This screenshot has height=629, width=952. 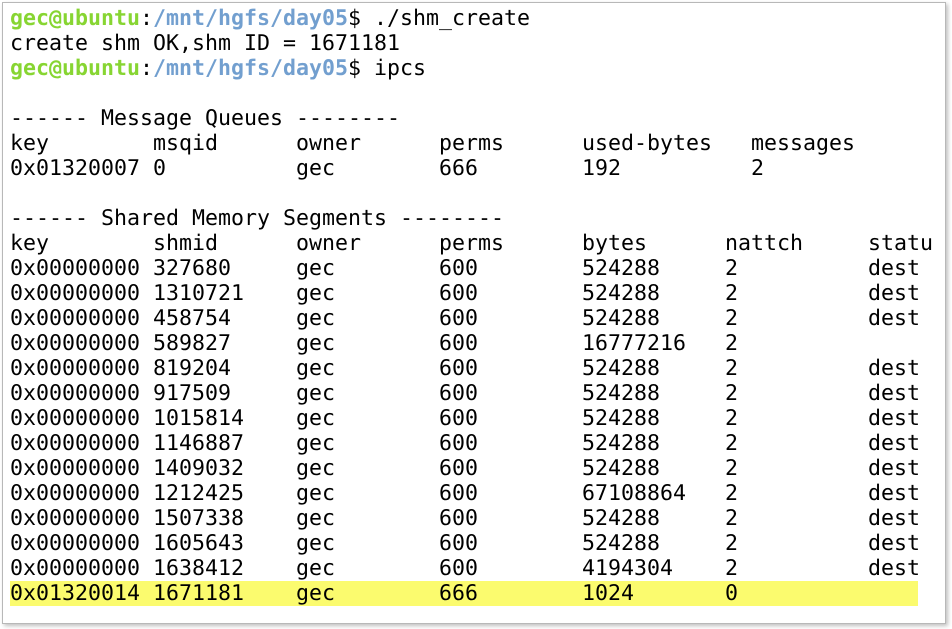 What do you see at coordinates (648, 143) in the screenshot?
I see `column-header: used-bytes` at bounding box center [648, 143].